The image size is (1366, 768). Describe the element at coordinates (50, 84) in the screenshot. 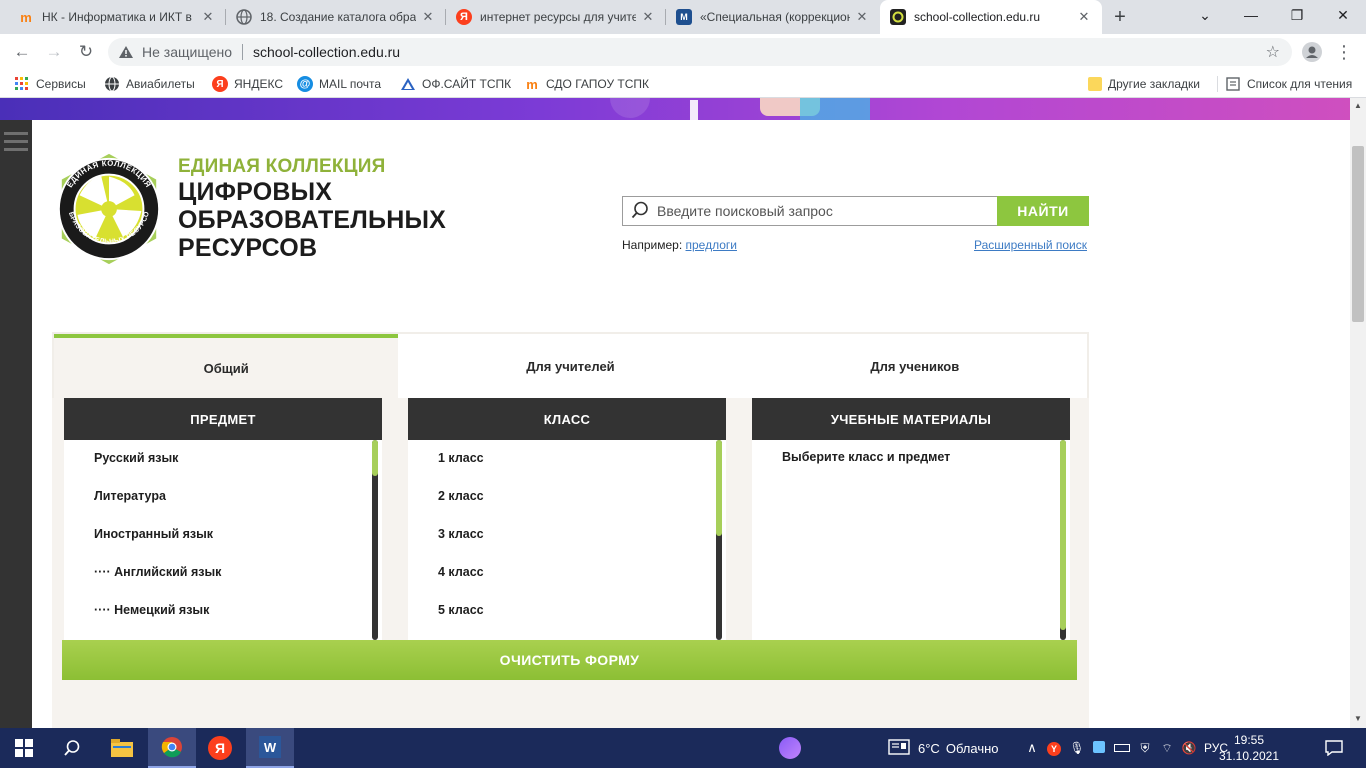

I see `bookmark-services: Сервисы` at that location.